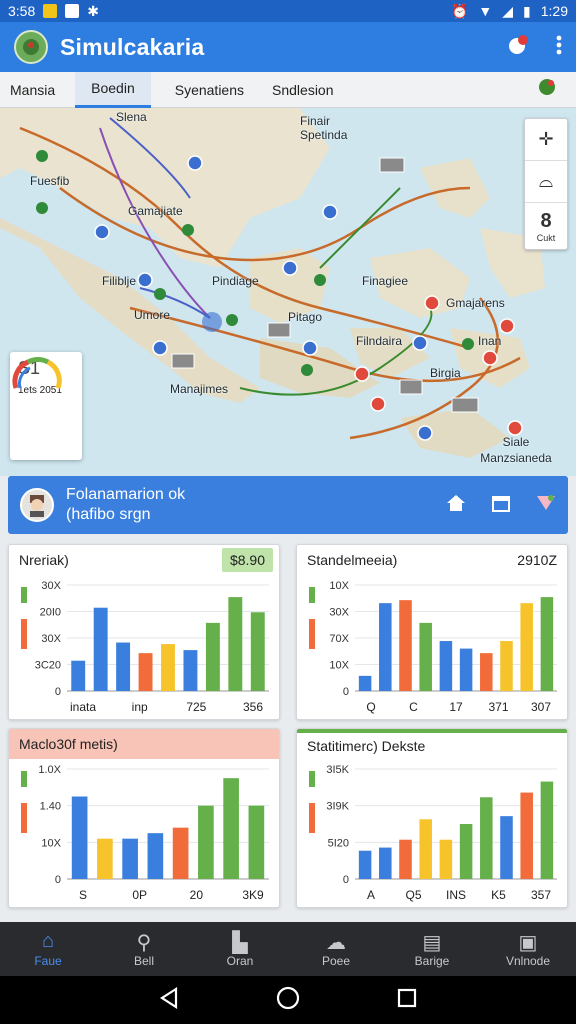 The image size is (576, 1024). I want to click on group-icon: ☁, so click(336, 943).